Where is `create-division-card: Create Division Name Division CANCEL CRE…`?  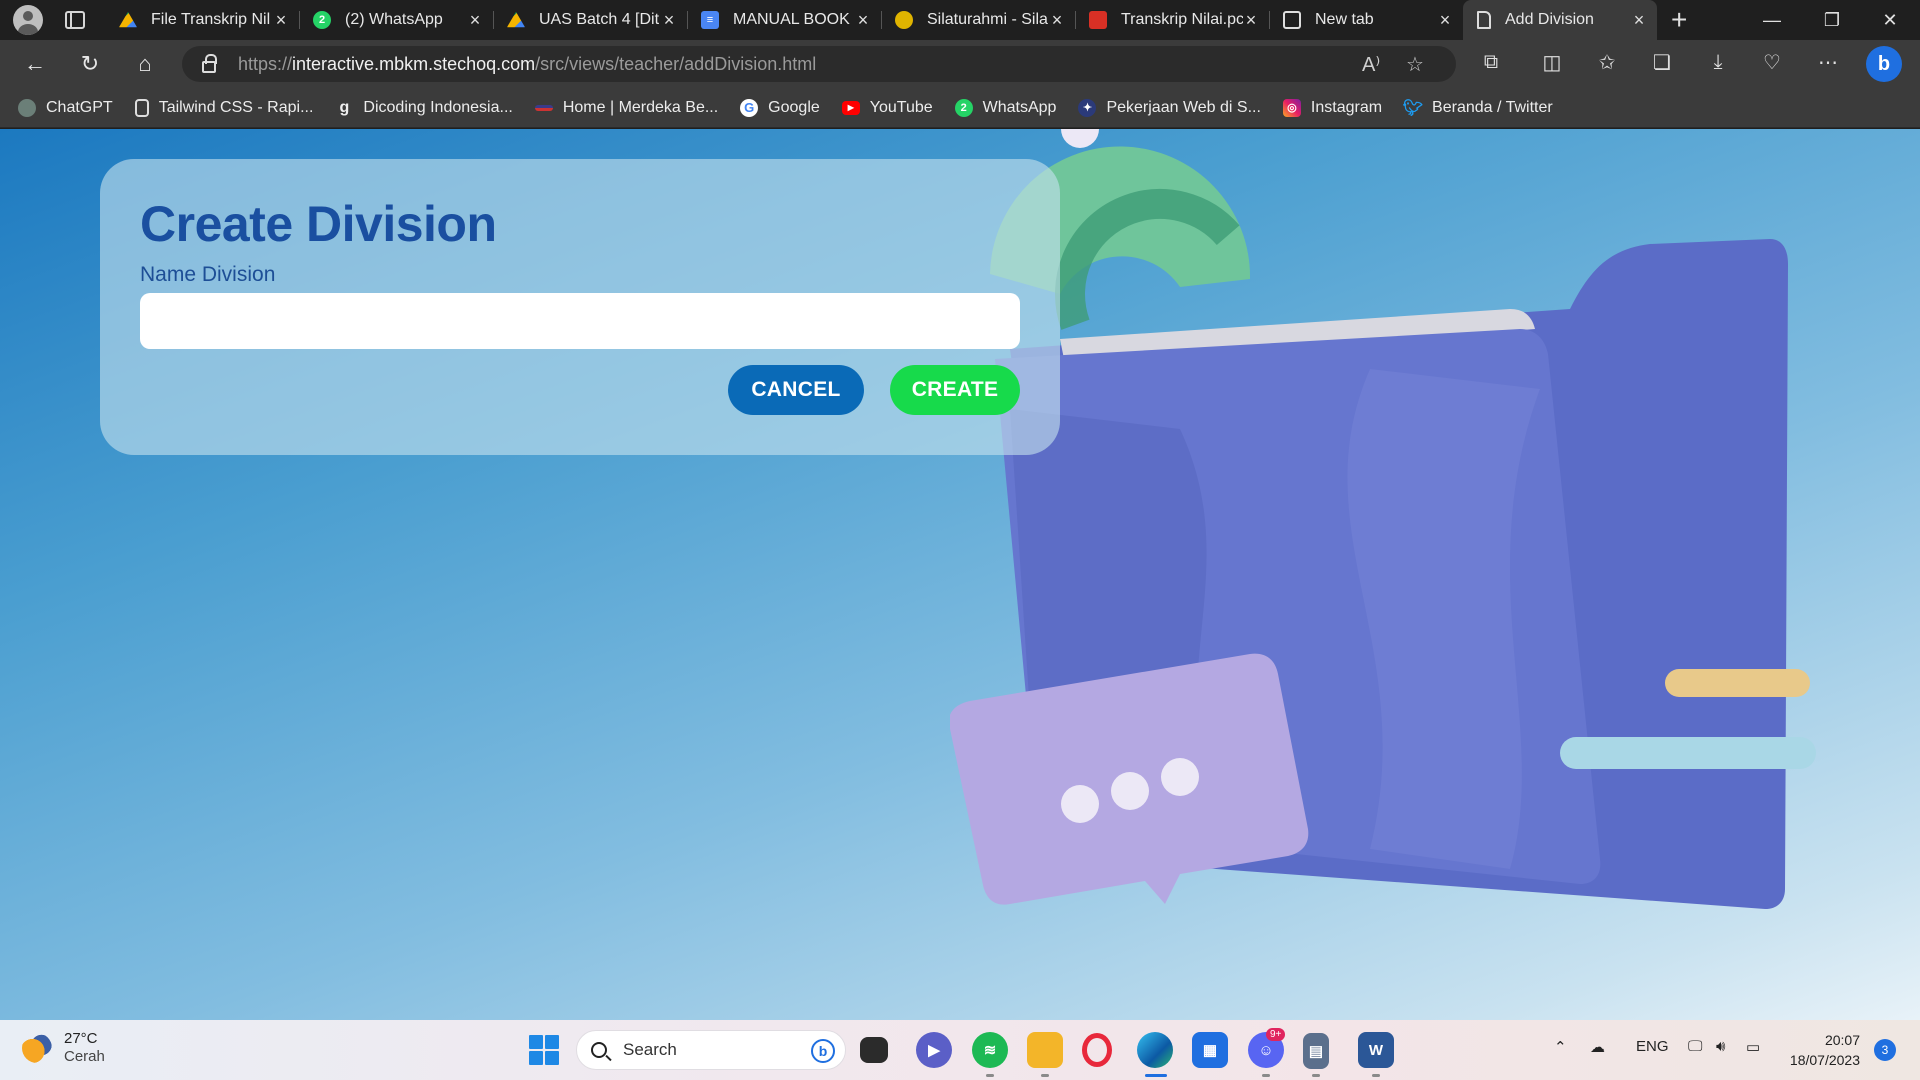
create-division-card: Create Division Name Division CANCEL CRE… is located at coordinates (580, 307).